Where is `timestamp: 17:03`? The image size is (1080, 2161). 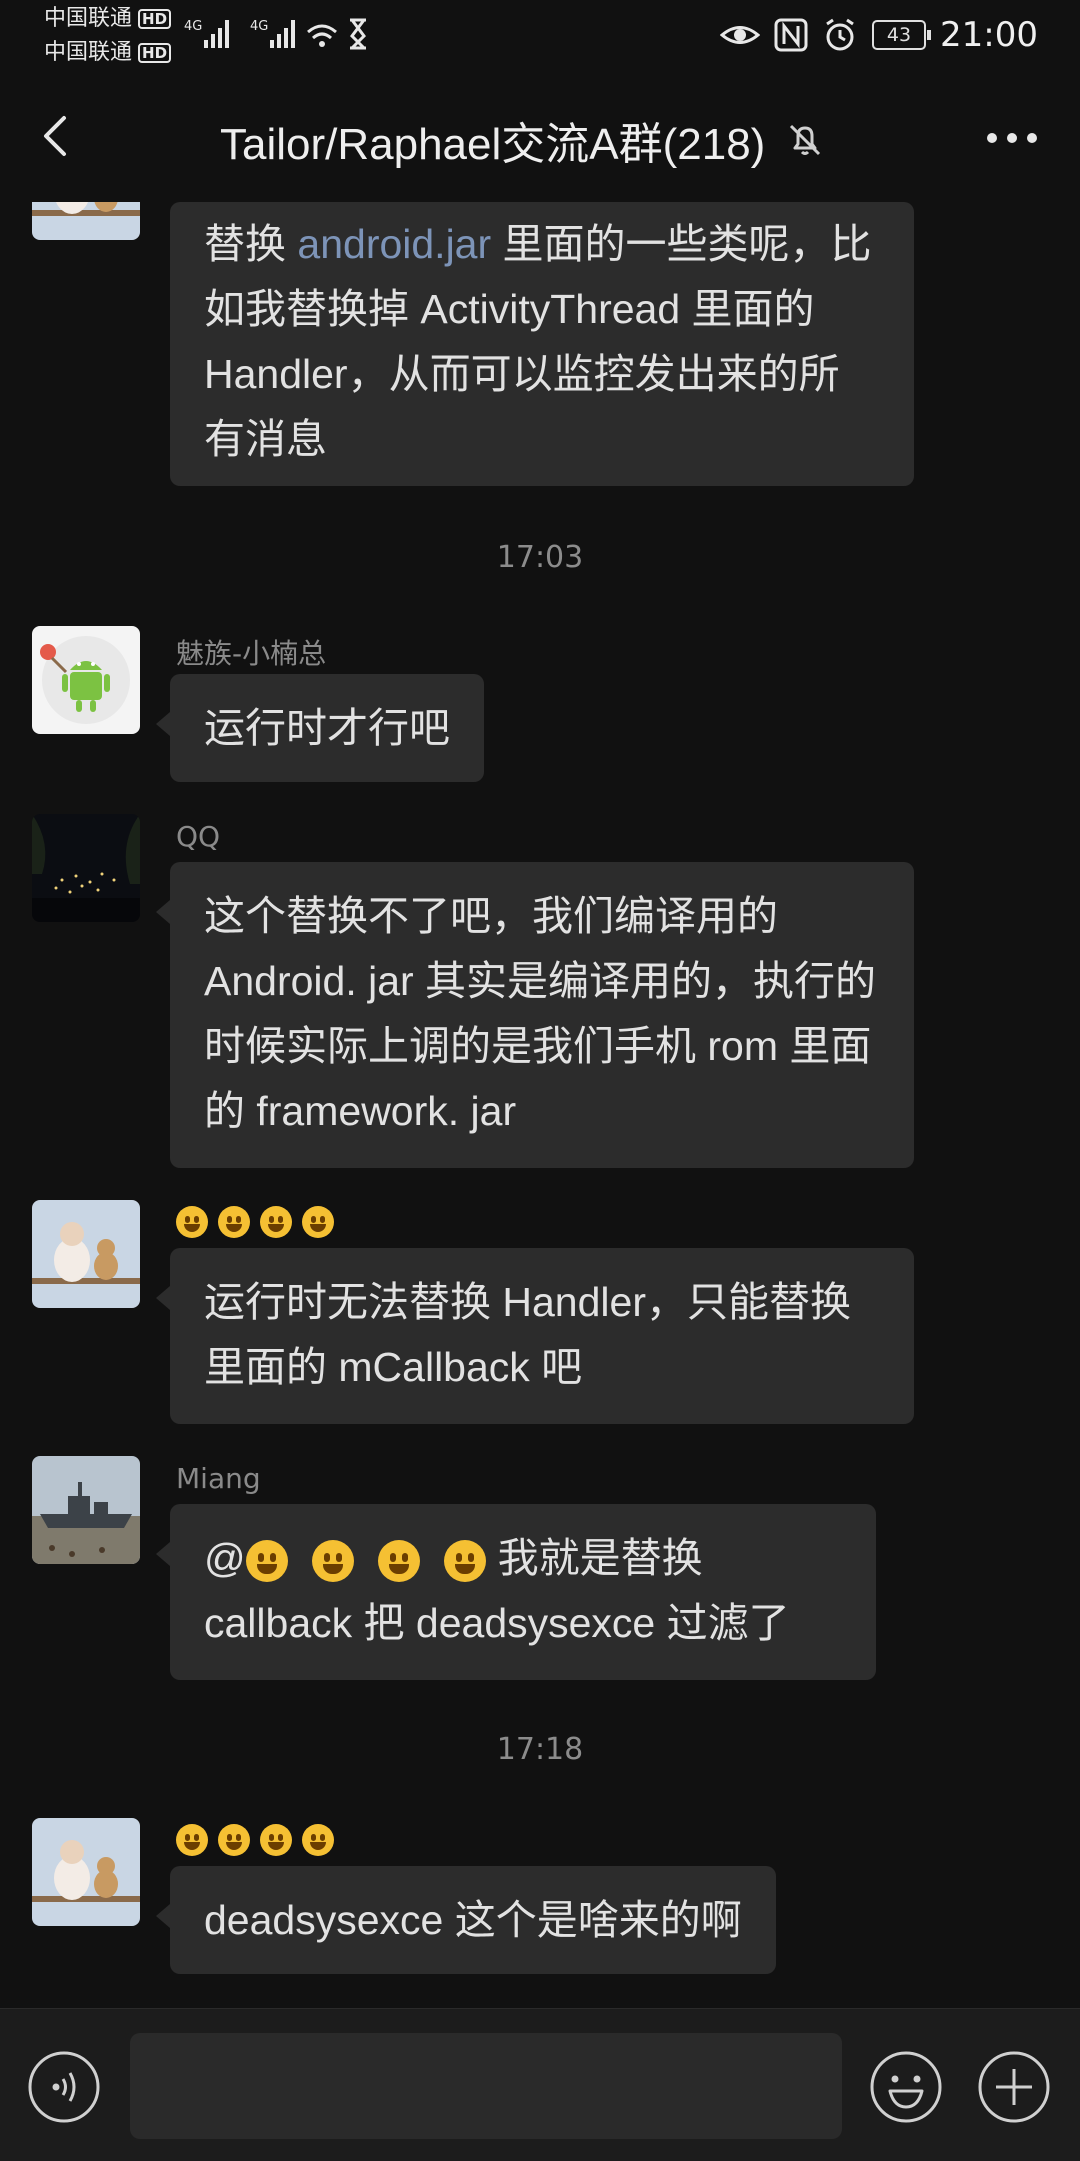
timestamp: 17:03 is located at coordinates (540, 557).